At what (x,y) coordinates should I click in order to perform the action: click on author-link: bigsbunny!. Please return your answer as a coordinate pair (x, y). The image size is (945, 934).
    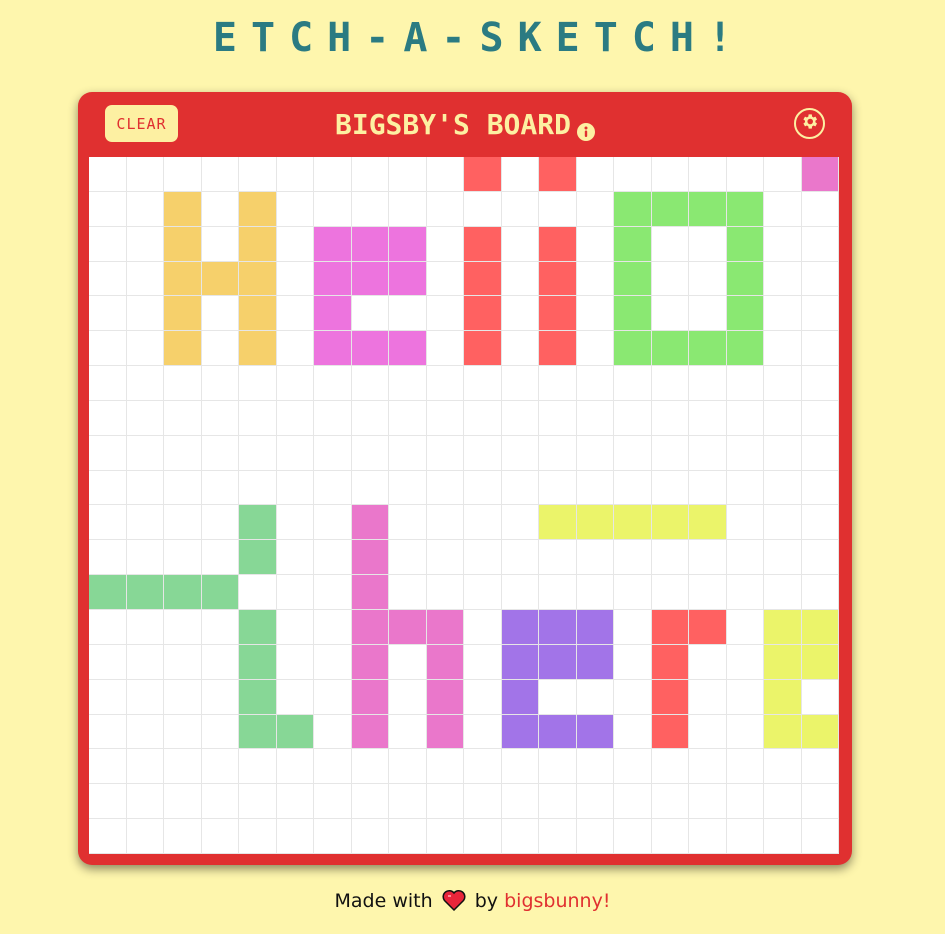
    Looking at the image, I should click on (557, 901).